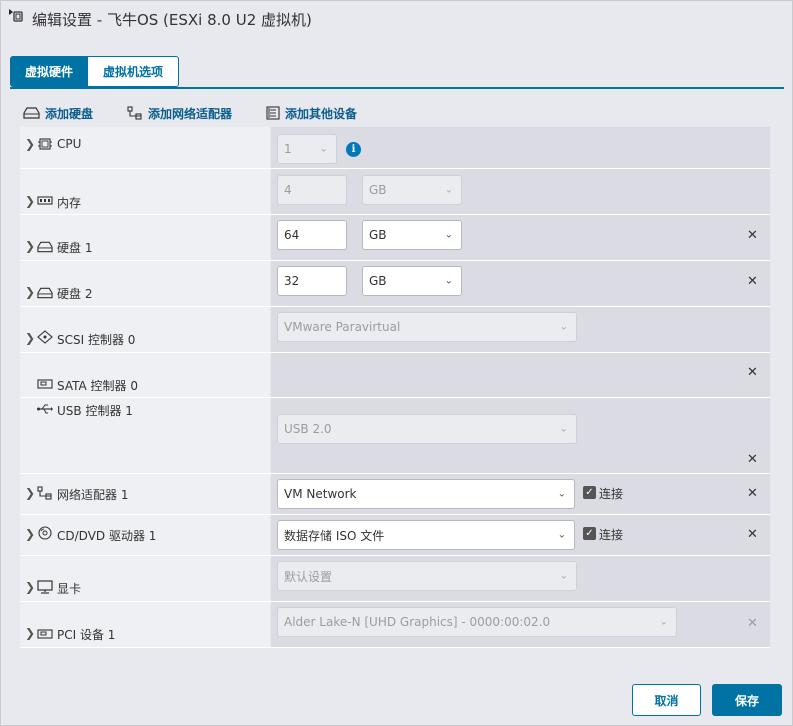  I want to click on sata-controller-label: SATA 控制器 0, so click(97, 386).